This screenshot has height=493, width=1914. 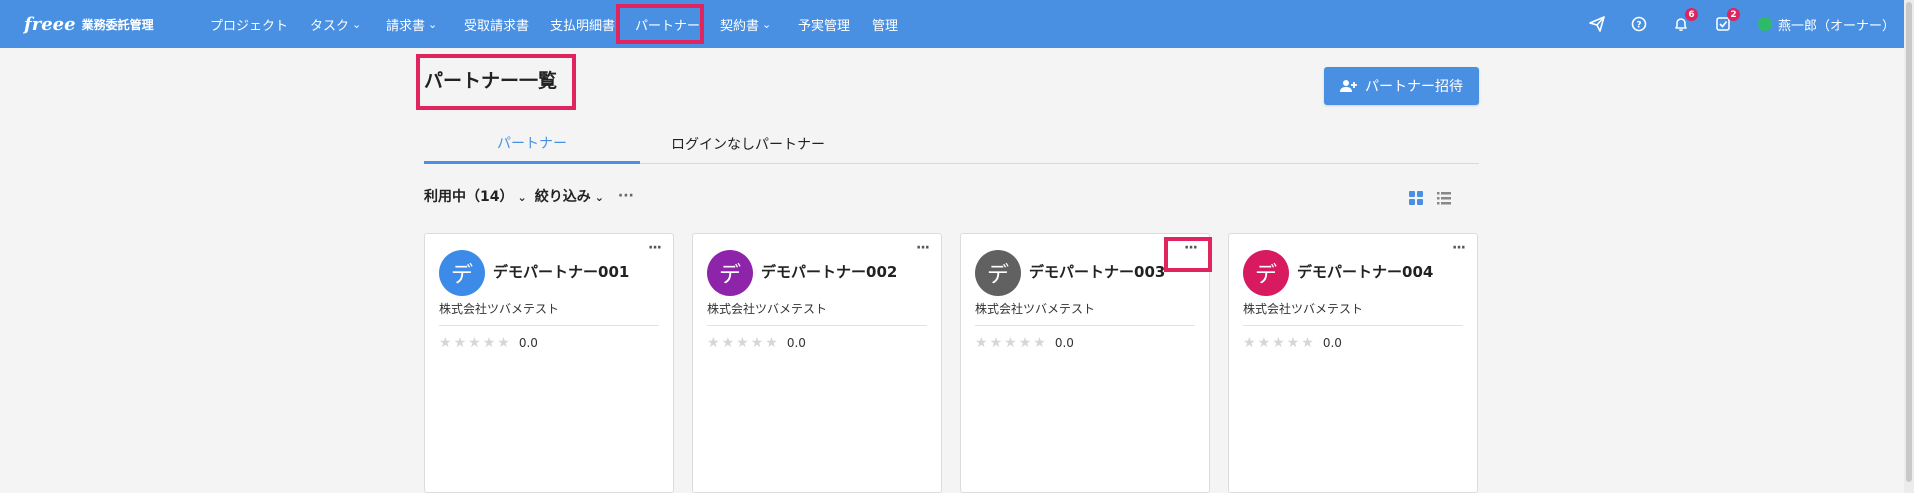 I want to click on nav-label: タスク, so click(x=330, y=26).